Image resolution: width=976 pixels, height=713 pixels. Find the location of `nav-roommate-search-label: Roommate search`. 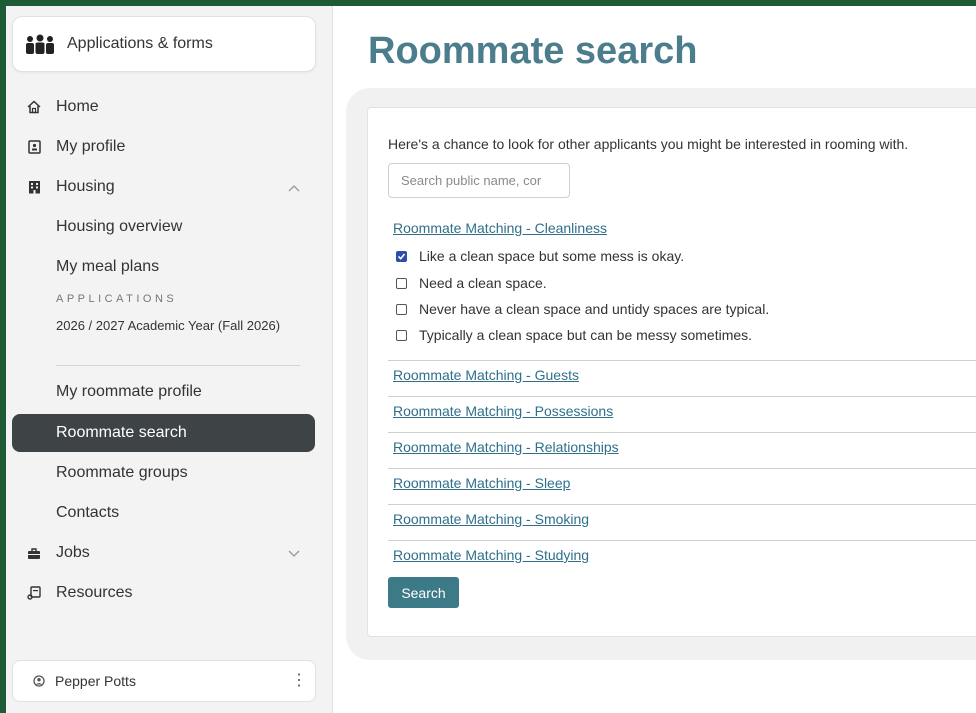

nav-roommate-search-label: Roommate search is located at coordinates (121, 432).